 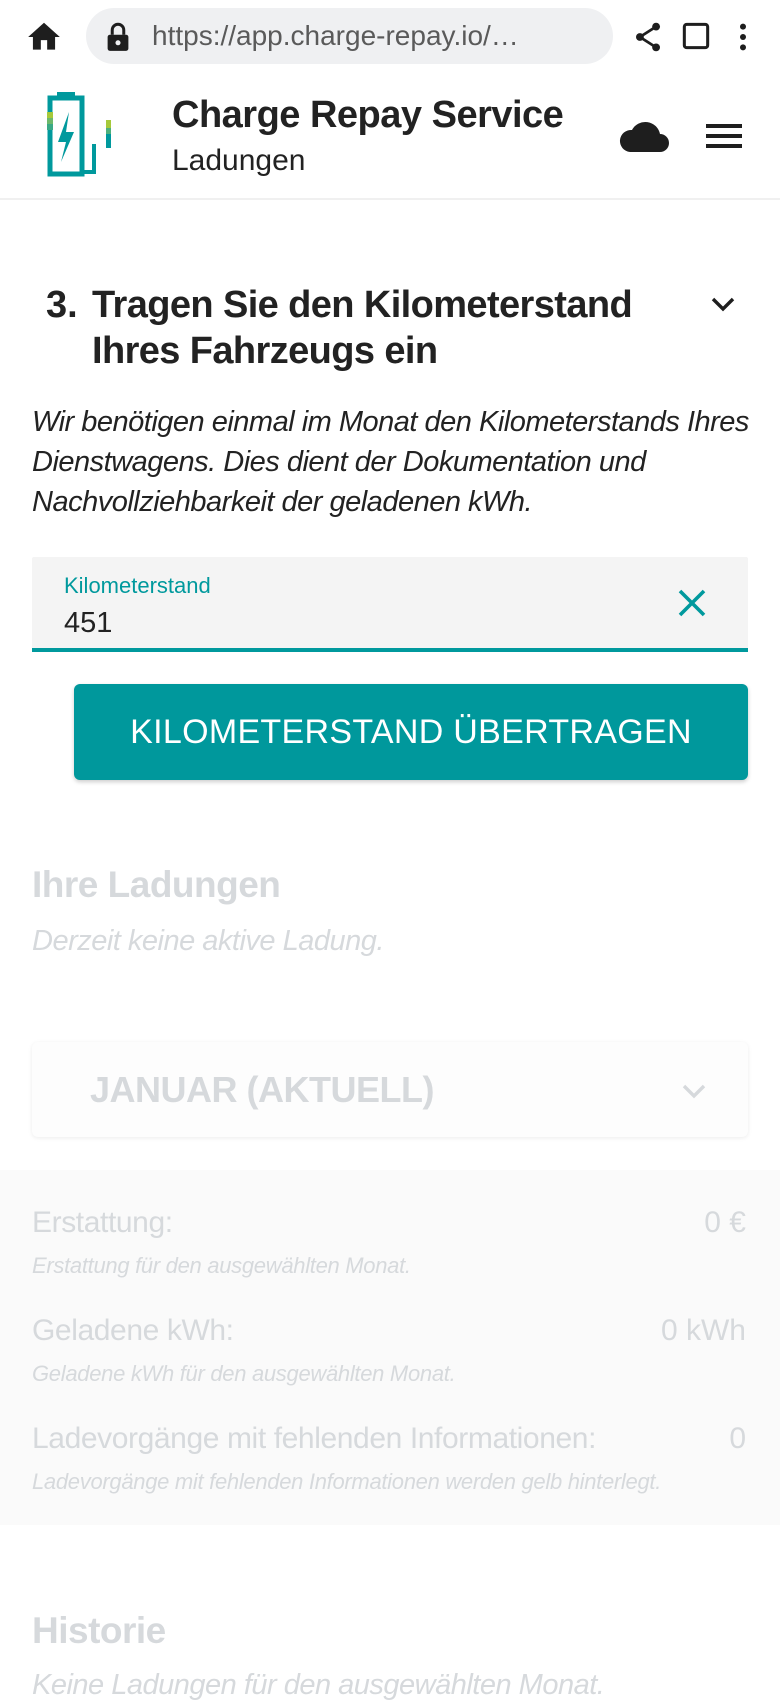 I want to click on month-selected-label: JANUAR (AKTUELL), so click(x=262, y=1089).